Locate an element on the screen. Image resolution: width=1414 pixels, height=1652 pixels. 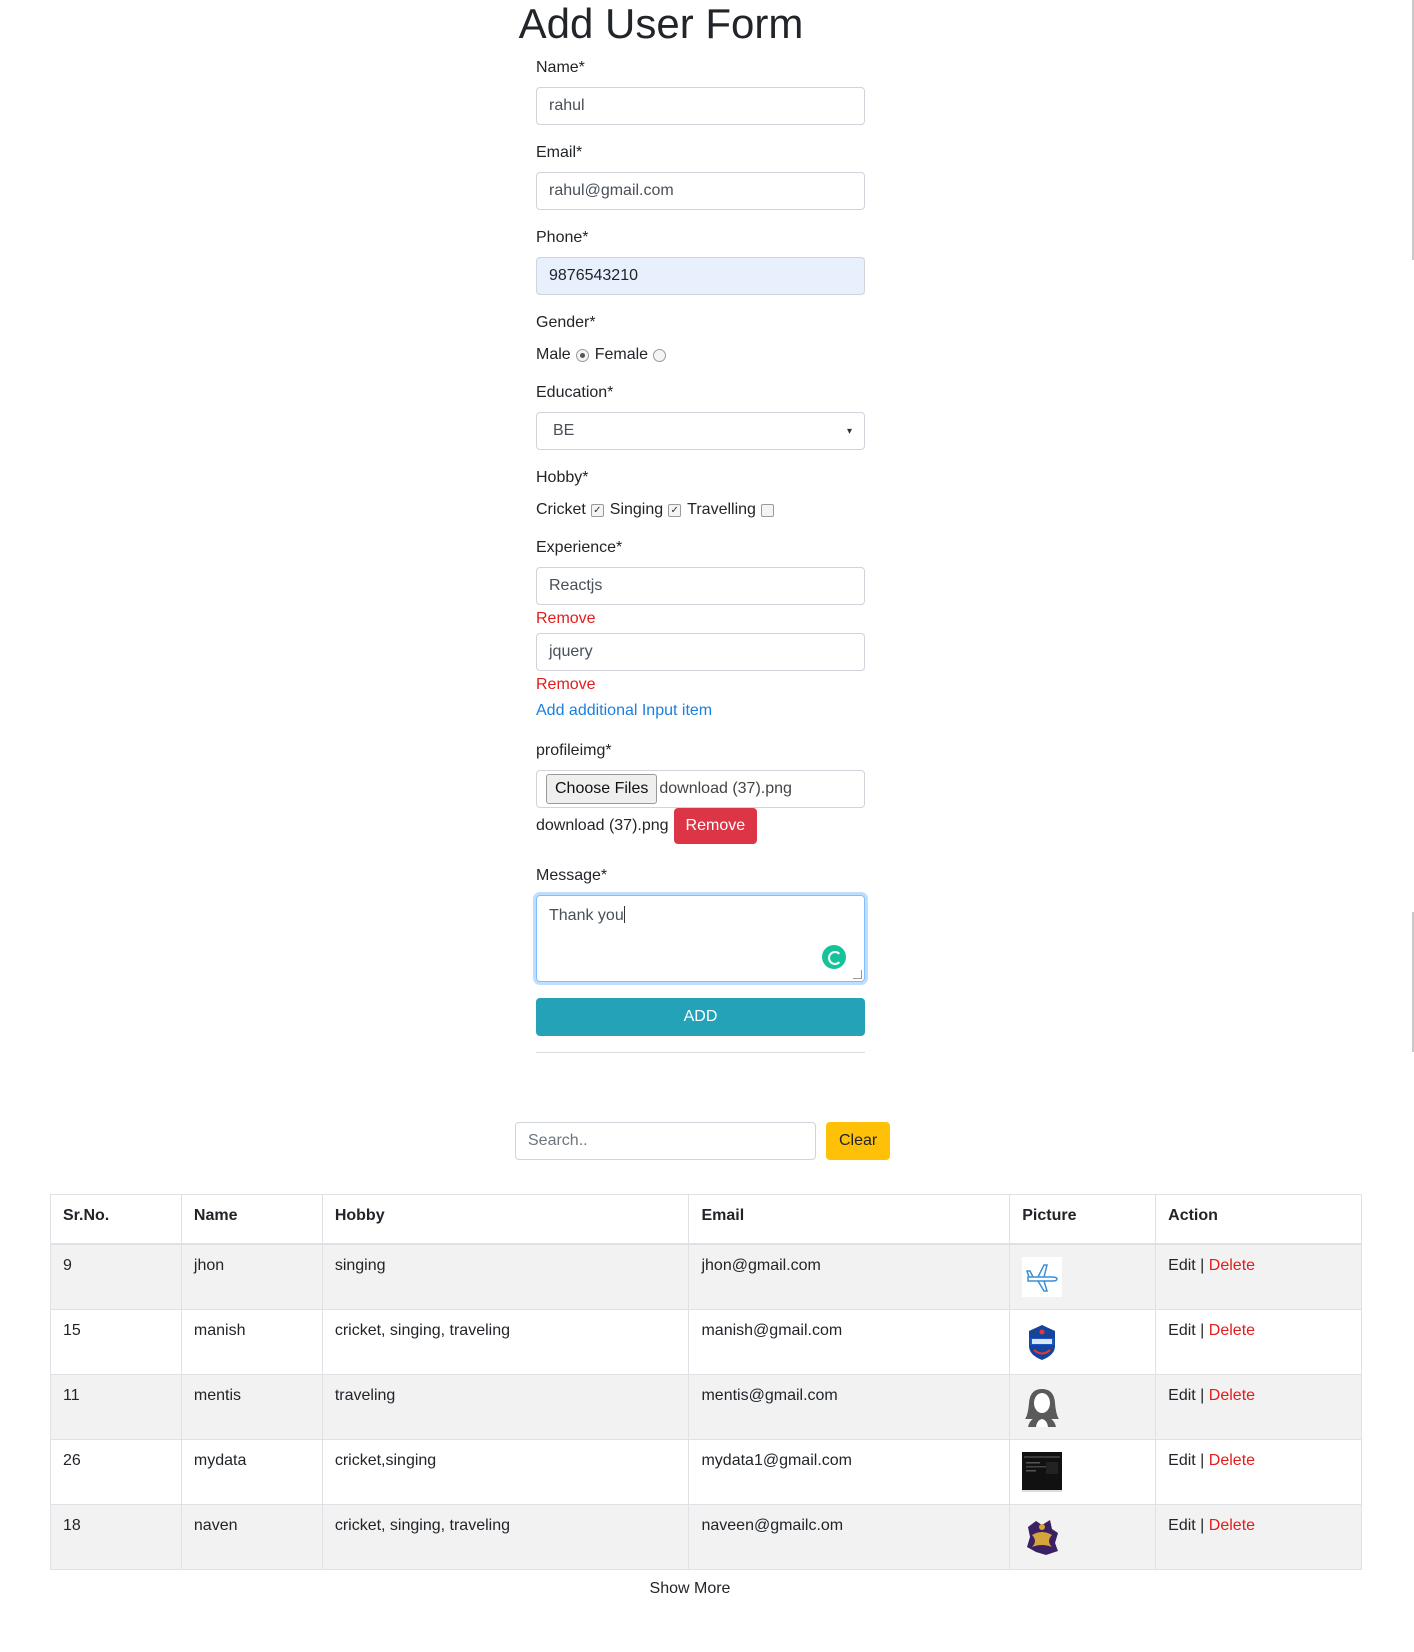
name-label: Name* is located at coordinates (560, 67).